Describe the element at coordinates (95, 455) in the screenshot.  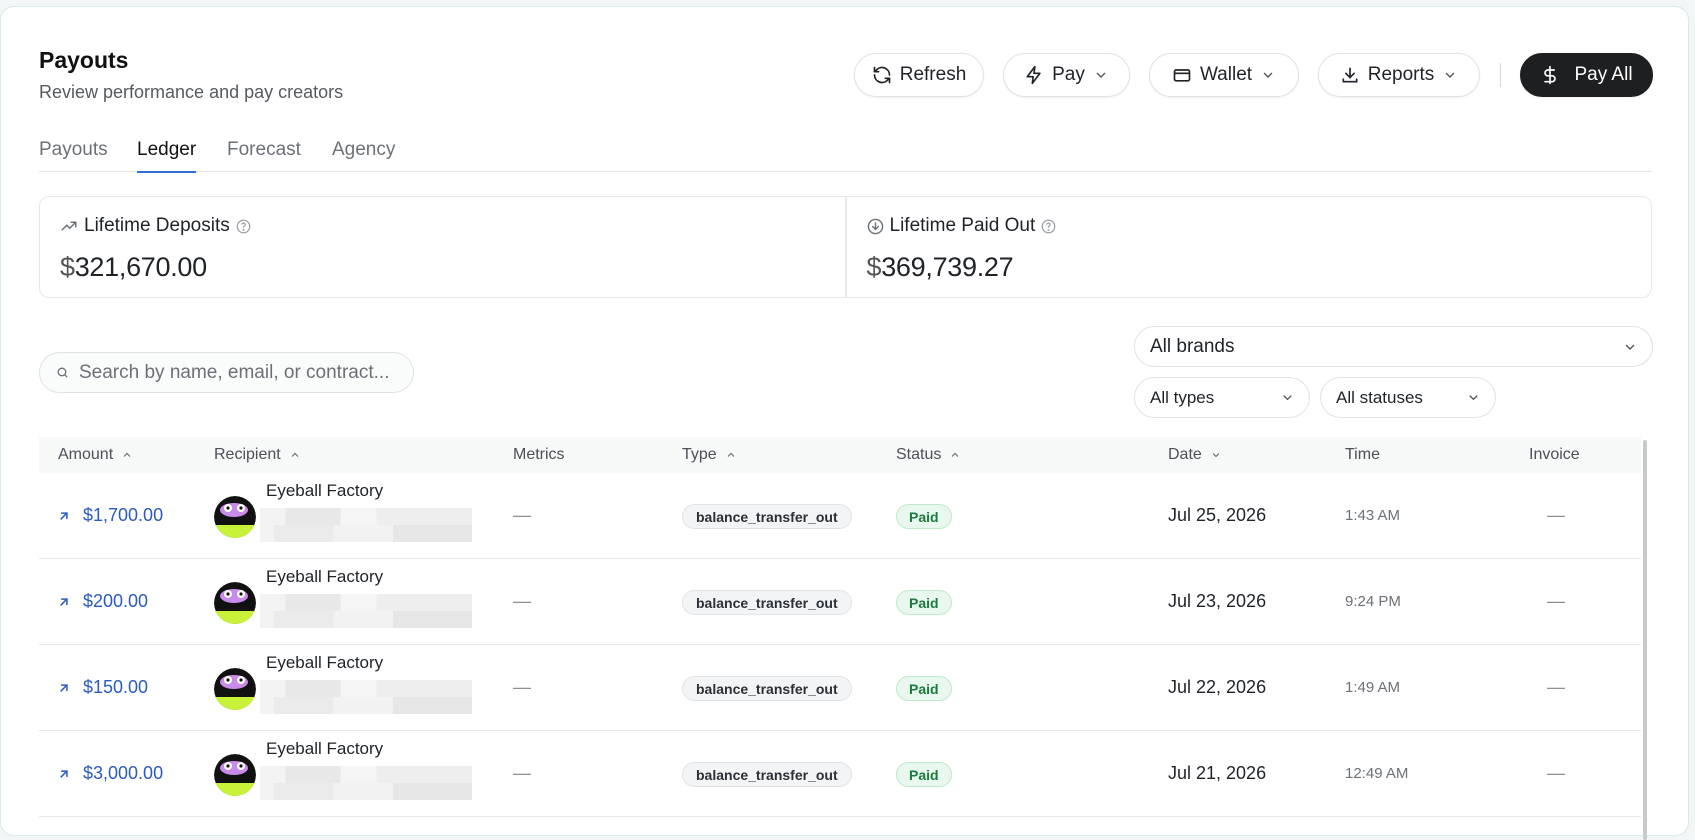
I see `column-header-amount: Amount` at that location.